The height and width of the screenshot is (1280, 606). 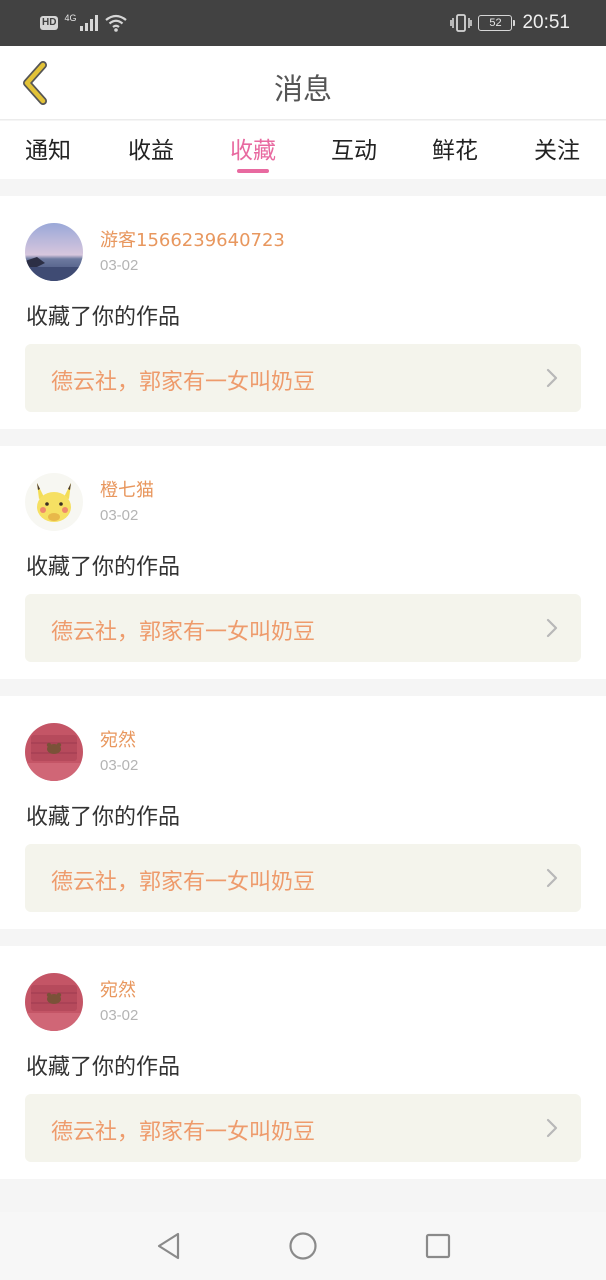 I want to click on nav-bar: 消息, so click(x=303, y=83).